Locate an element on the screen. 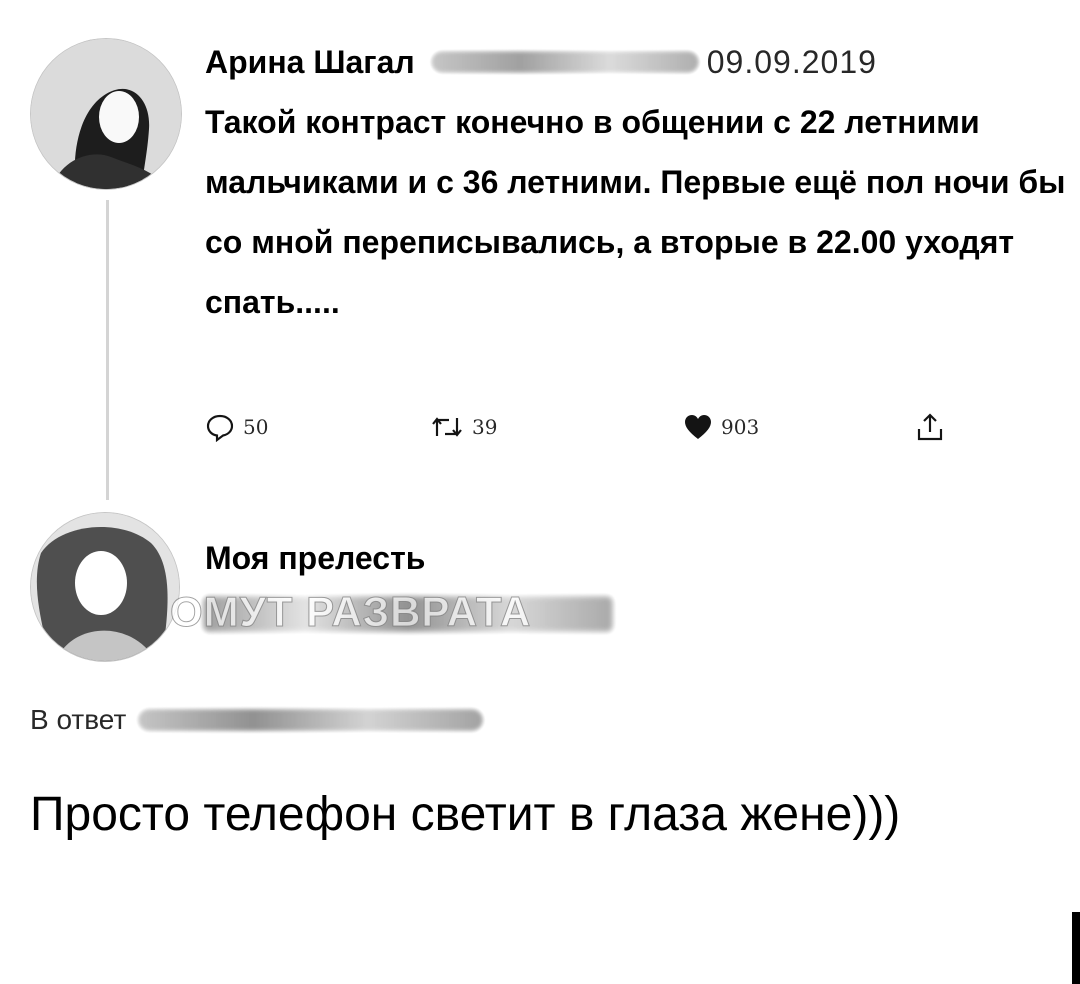 The width and height of the screenshot is (1080, 984). author-row: Арина Шагал 09.09.2019 is located at coordinates (541, 62).